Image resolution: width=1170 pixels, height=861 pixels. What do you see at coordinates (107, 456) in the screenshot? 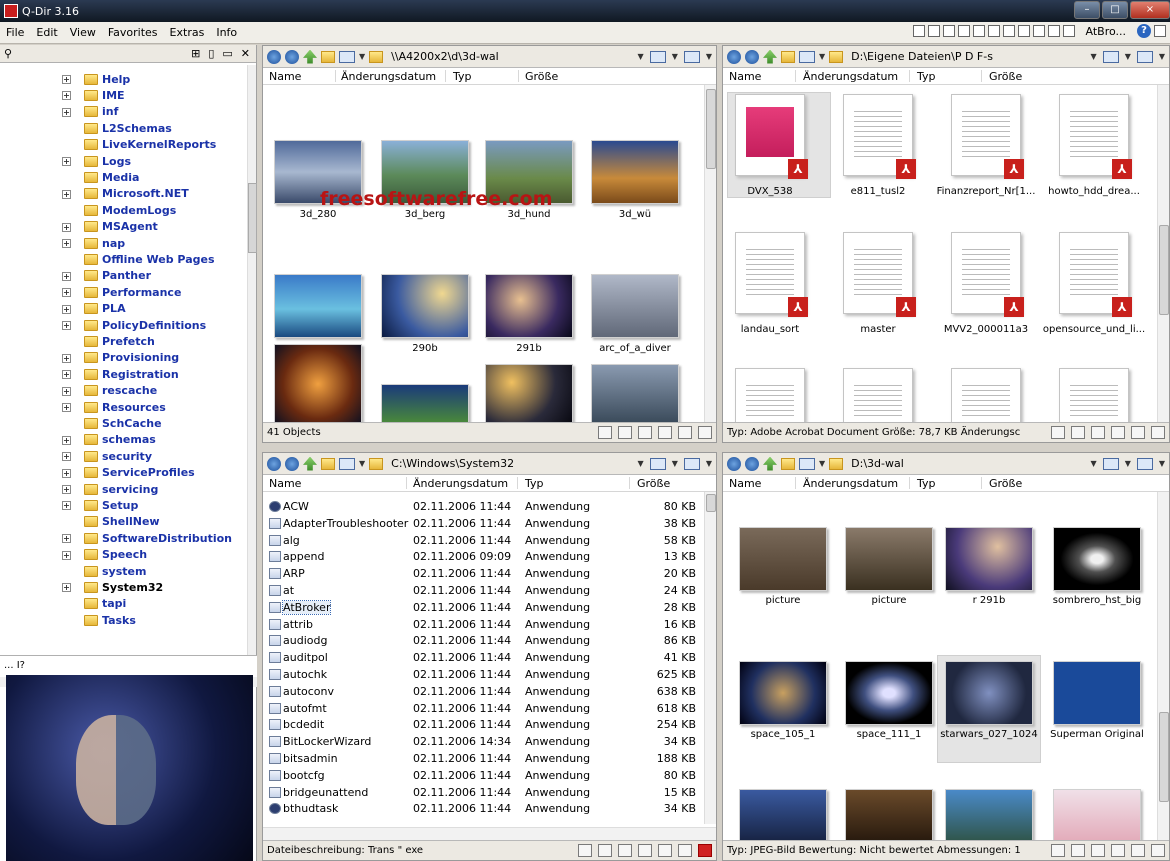
I see `tree-item: + security` at bounding box center [107, 456].